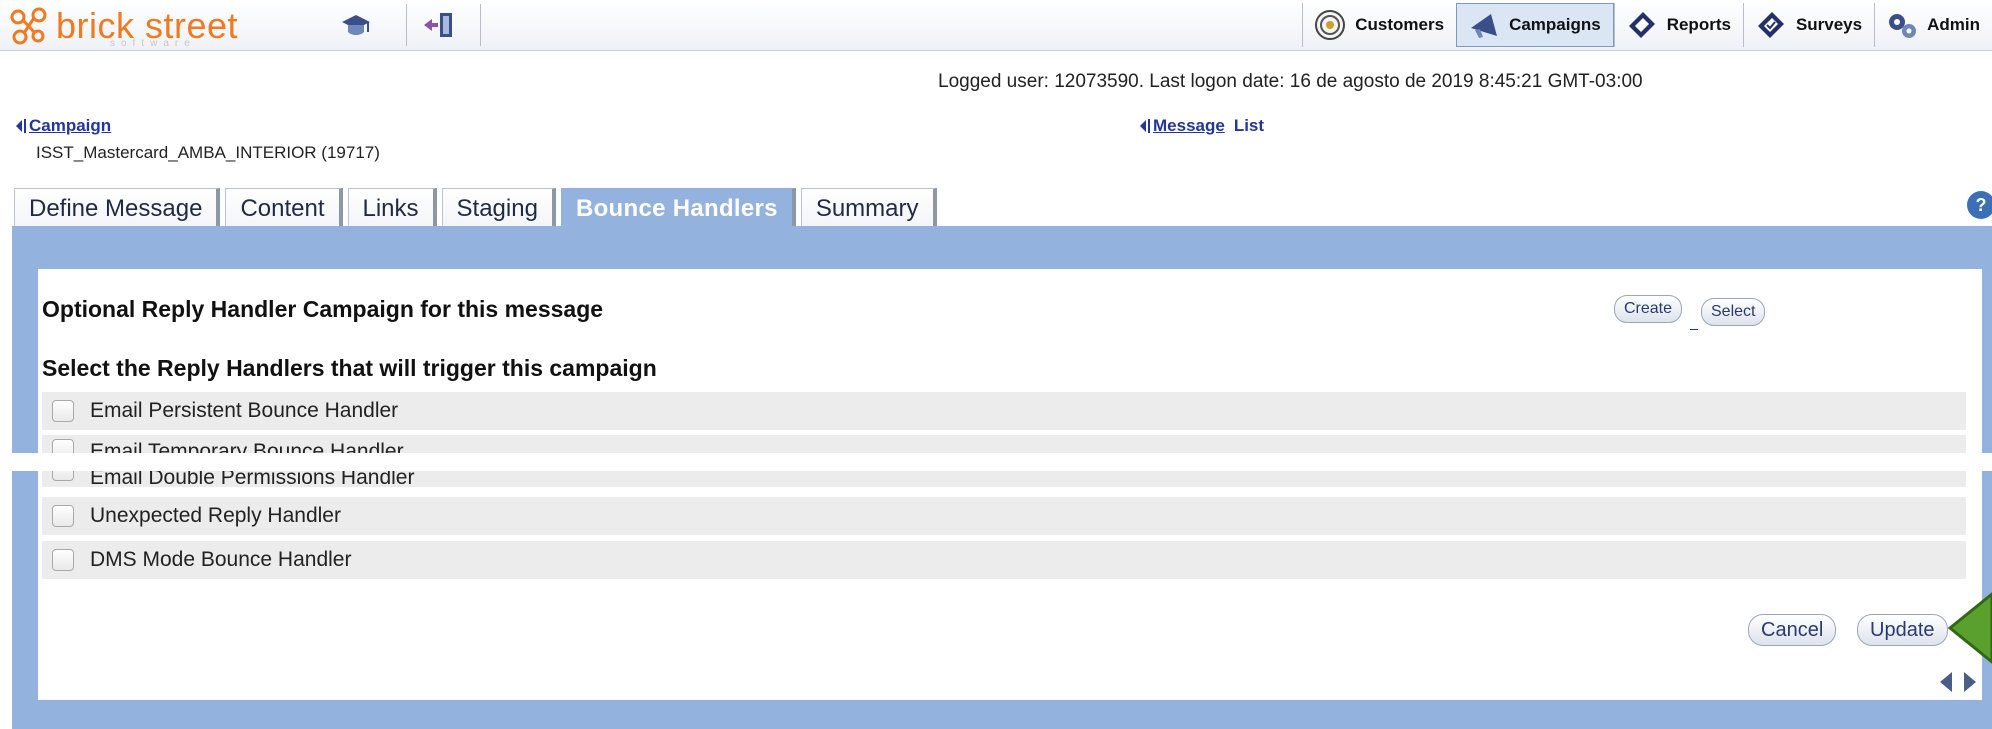  I want to click on tab-links: Links, so click(392, 208).